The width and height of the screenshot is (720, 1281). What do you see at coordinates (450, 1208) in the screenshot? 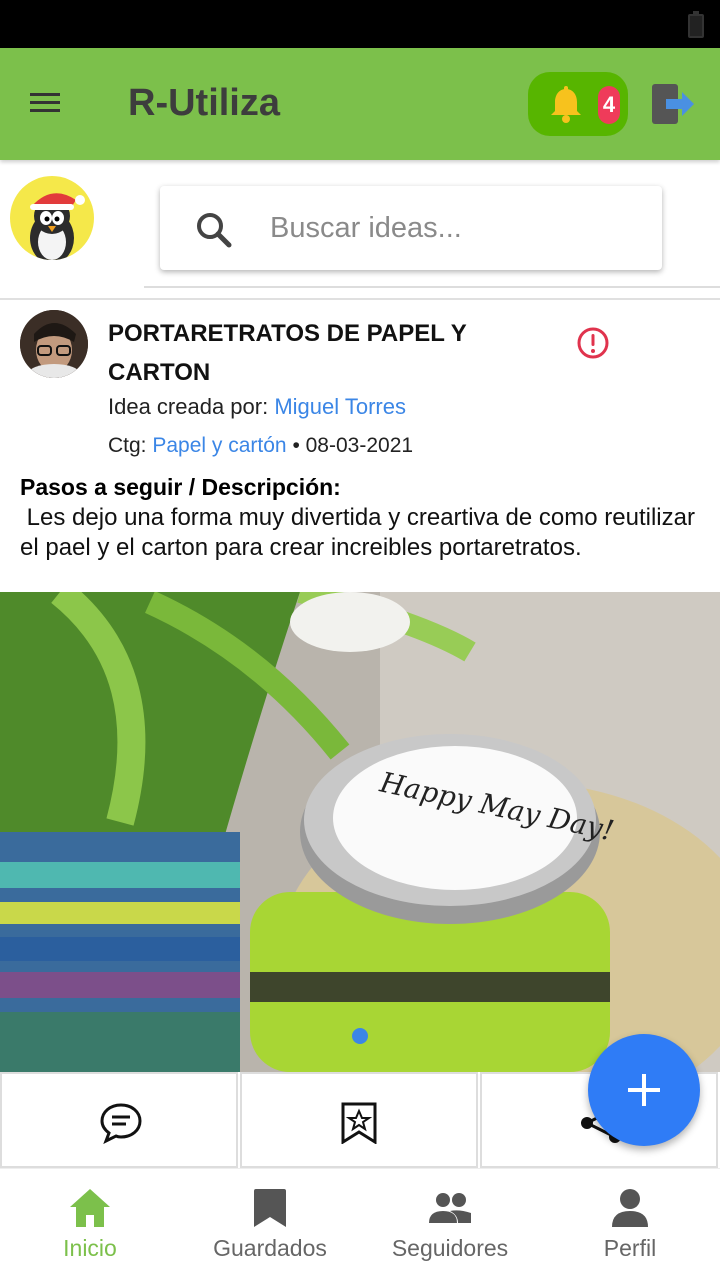
I see `people-icon` at bounding box center [450, 1208].